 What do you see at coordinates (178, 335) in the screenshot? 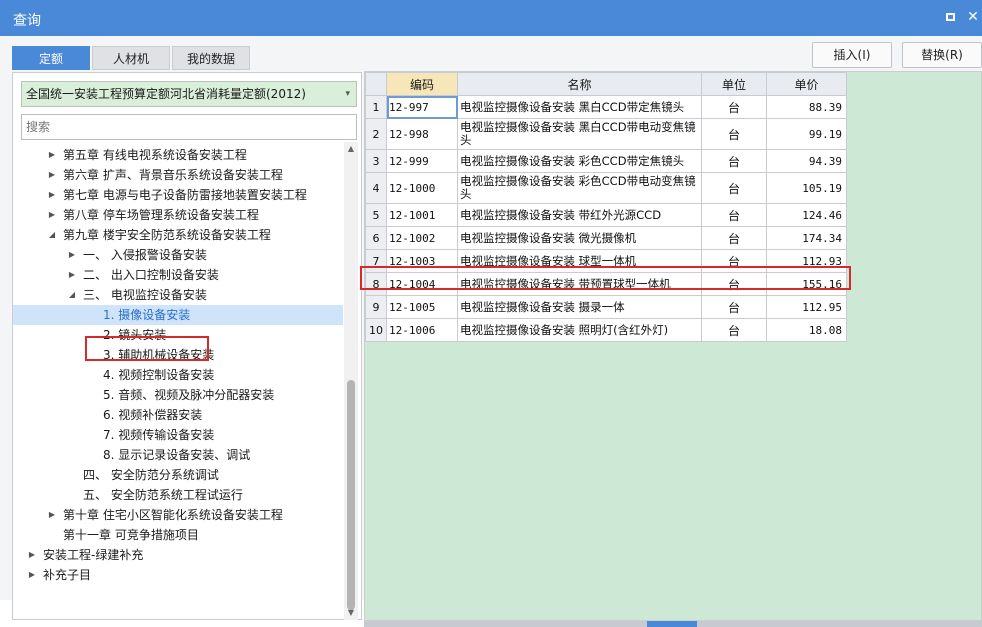
I see `tree-item: 2. 镜头安装` at bounding box center [178, 335].